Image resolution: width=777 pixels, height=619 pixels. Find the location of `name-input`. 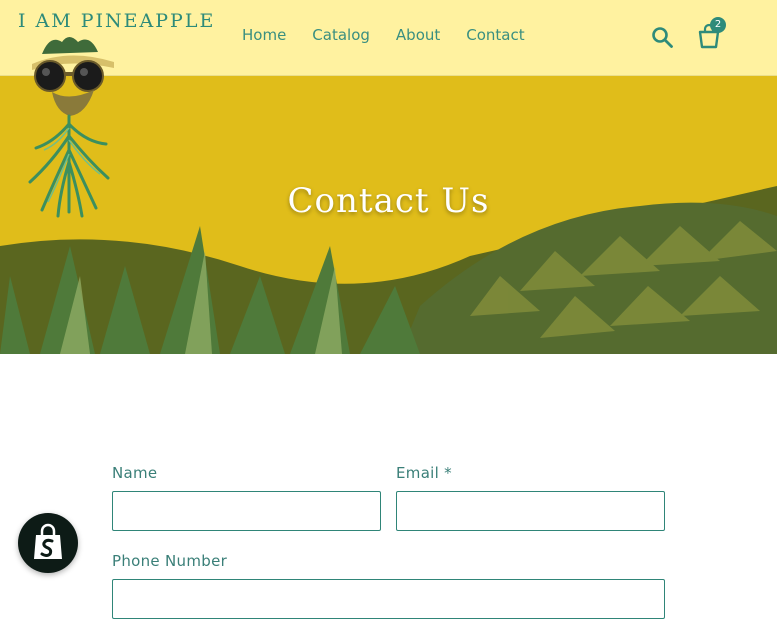

name-input is located at coordinates (246, 511).